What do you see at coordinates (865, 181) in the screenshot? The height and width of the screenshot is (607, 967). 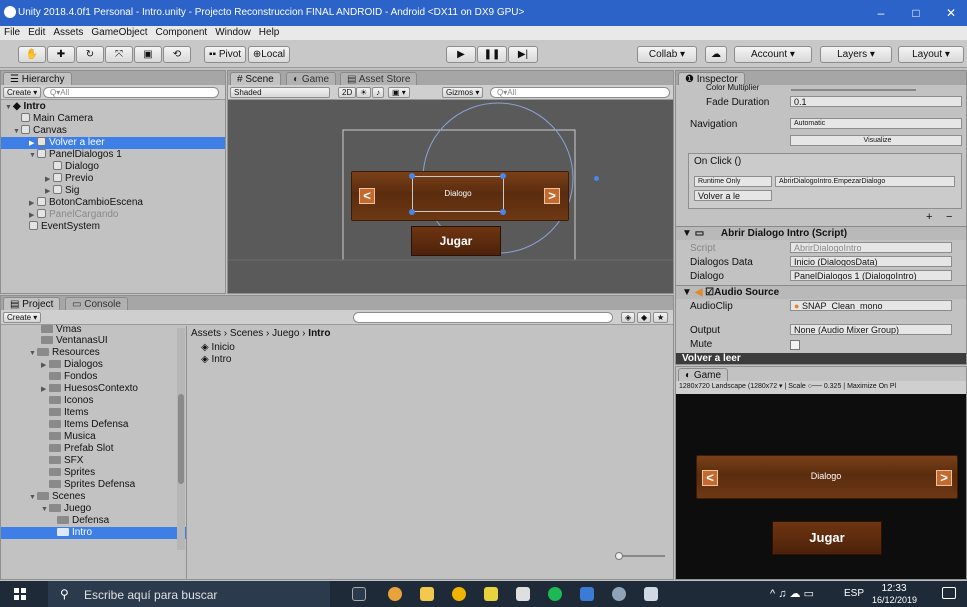 I see `function-dropdown: AbrirDialogoIntro.EmpezarDialogo` at bounding box center [865, 181].